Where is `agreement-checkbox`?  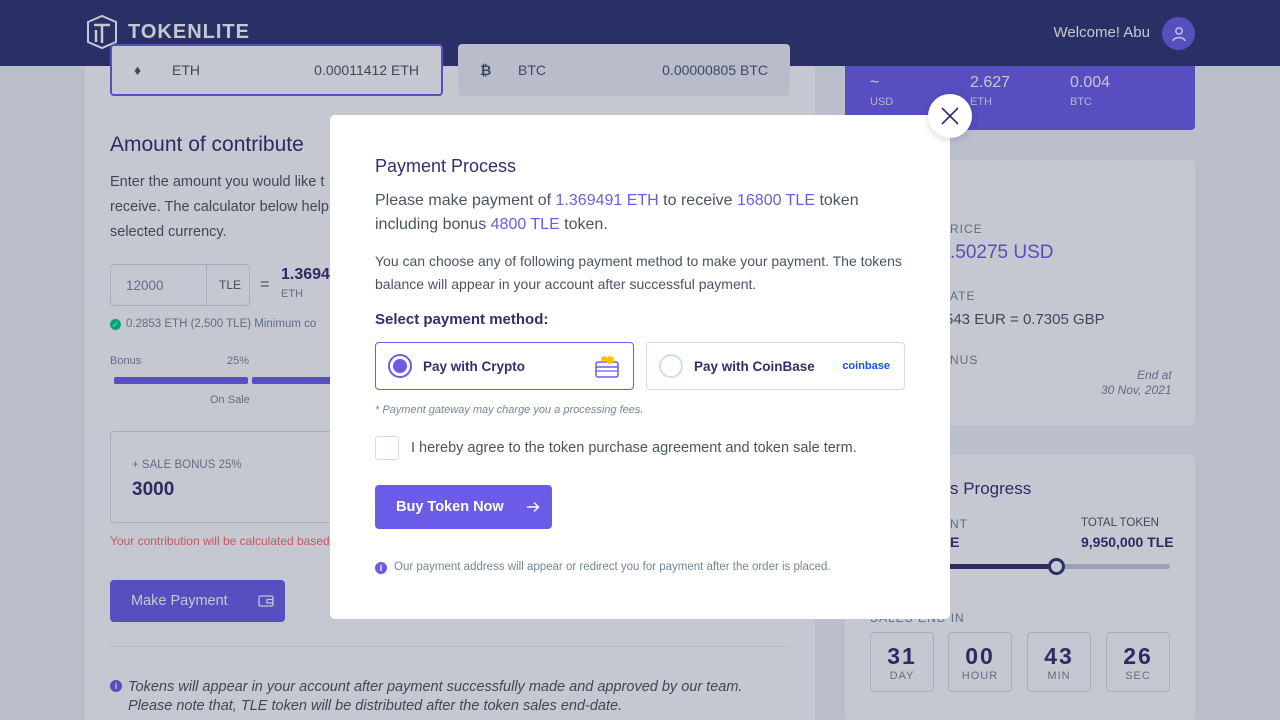 agreement-checkbox is located at coordinates (387, 448).